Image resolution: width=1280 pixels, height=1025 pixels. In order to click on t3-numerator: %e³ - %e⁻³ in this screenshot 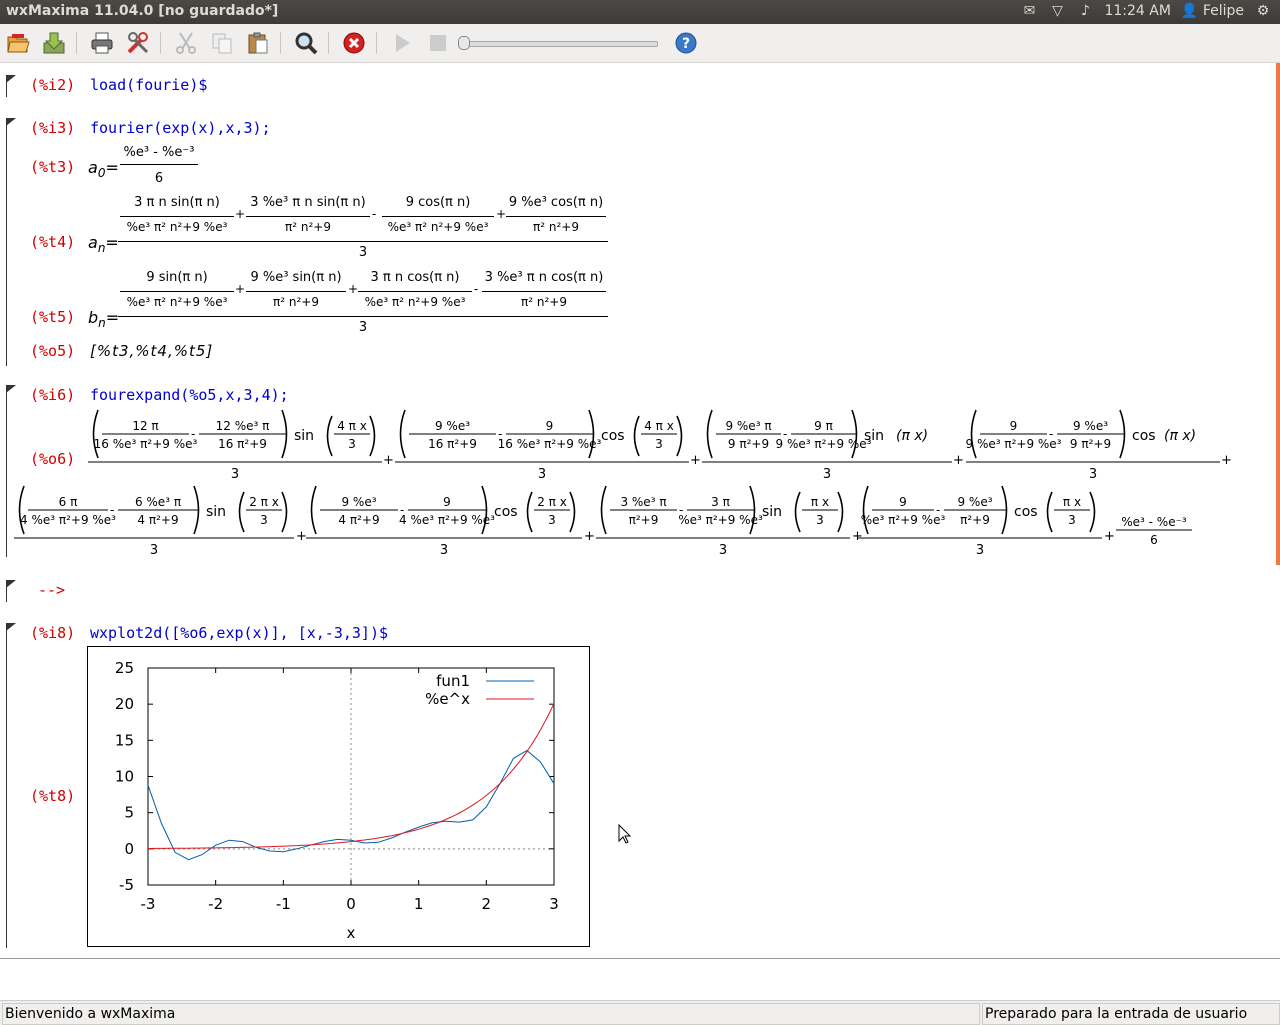, I will do `click(159, 152)`.